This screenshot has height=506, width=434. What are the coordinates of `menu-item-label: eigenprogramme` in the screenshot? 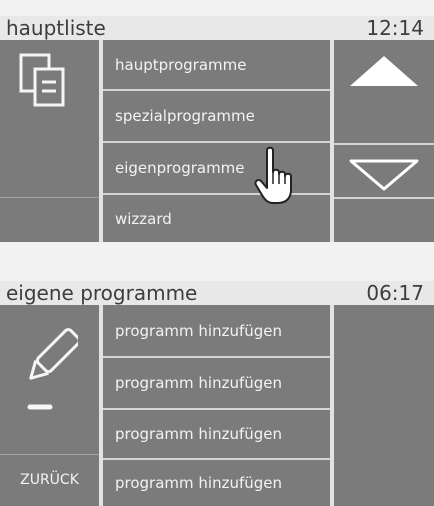 It's located at (180, 168).